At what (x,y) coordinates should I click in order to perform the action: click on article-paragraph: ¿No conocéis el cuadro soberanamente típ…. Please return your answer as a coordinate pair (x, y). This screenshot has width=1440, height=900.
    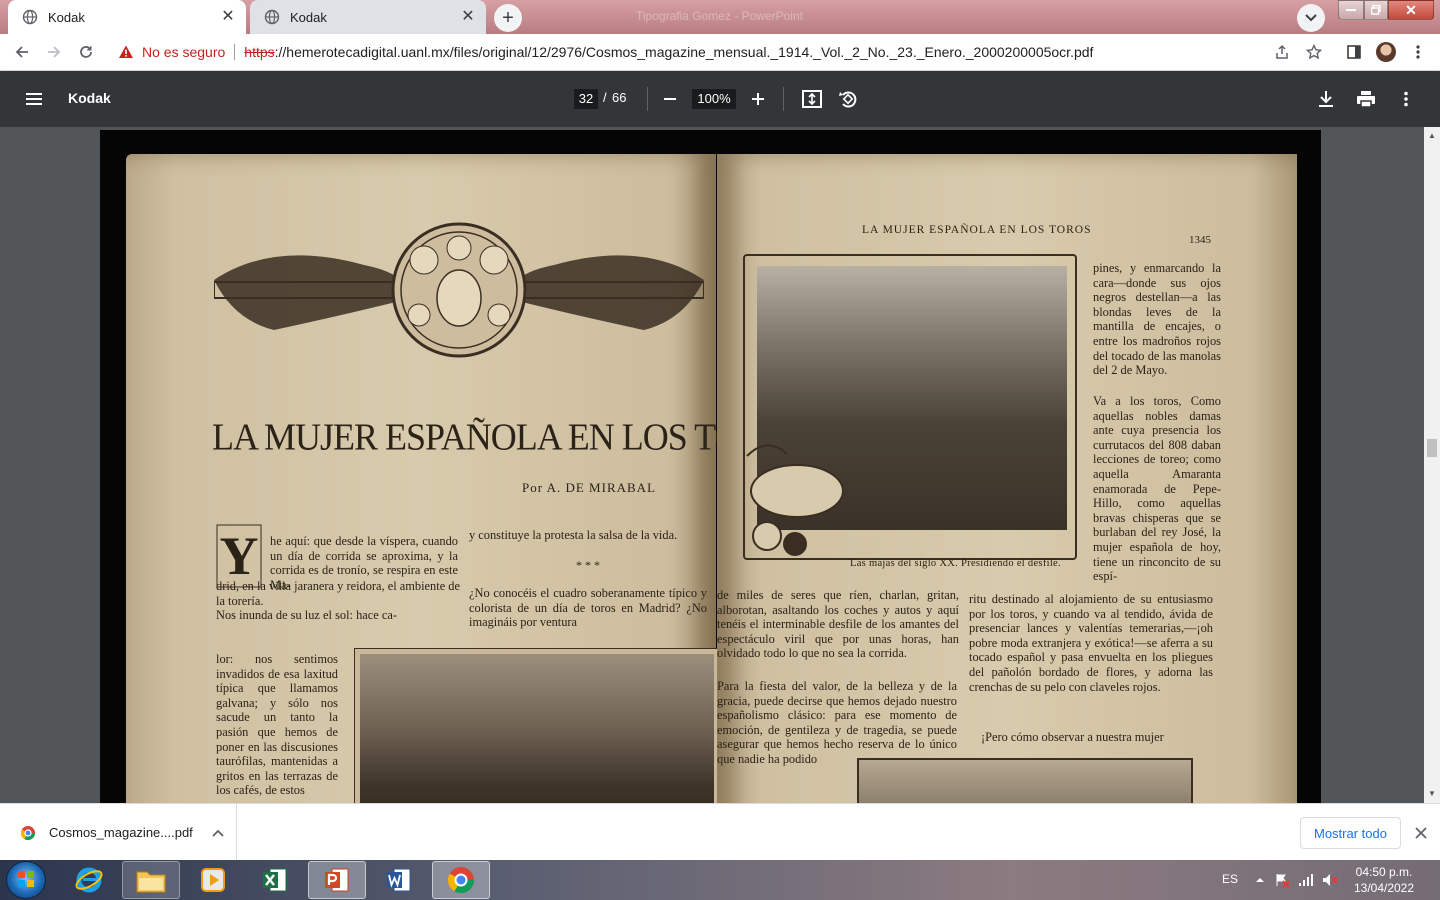
    Looking at the image, I should click on (588, 608).